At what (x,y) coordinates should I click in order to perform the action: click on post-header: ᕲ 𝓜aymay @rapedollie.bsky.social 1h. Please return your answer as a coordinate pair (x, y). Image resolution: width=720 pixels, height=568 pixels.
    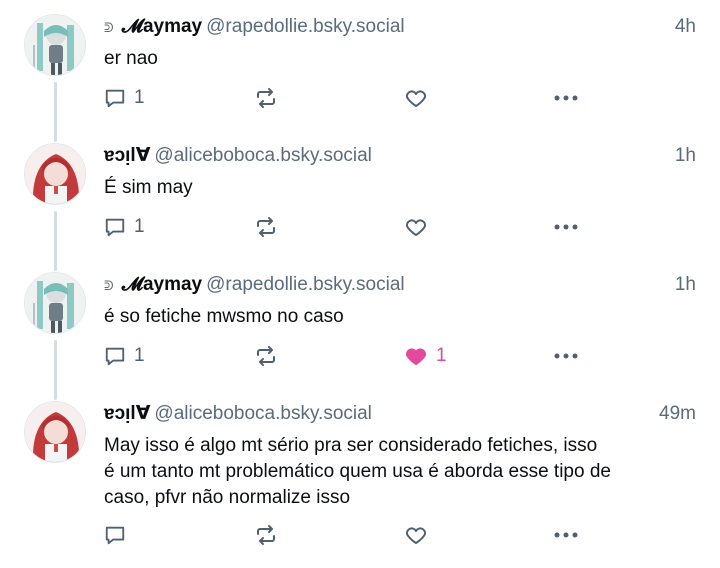
    Looking at the image, I should click on (400, 285).